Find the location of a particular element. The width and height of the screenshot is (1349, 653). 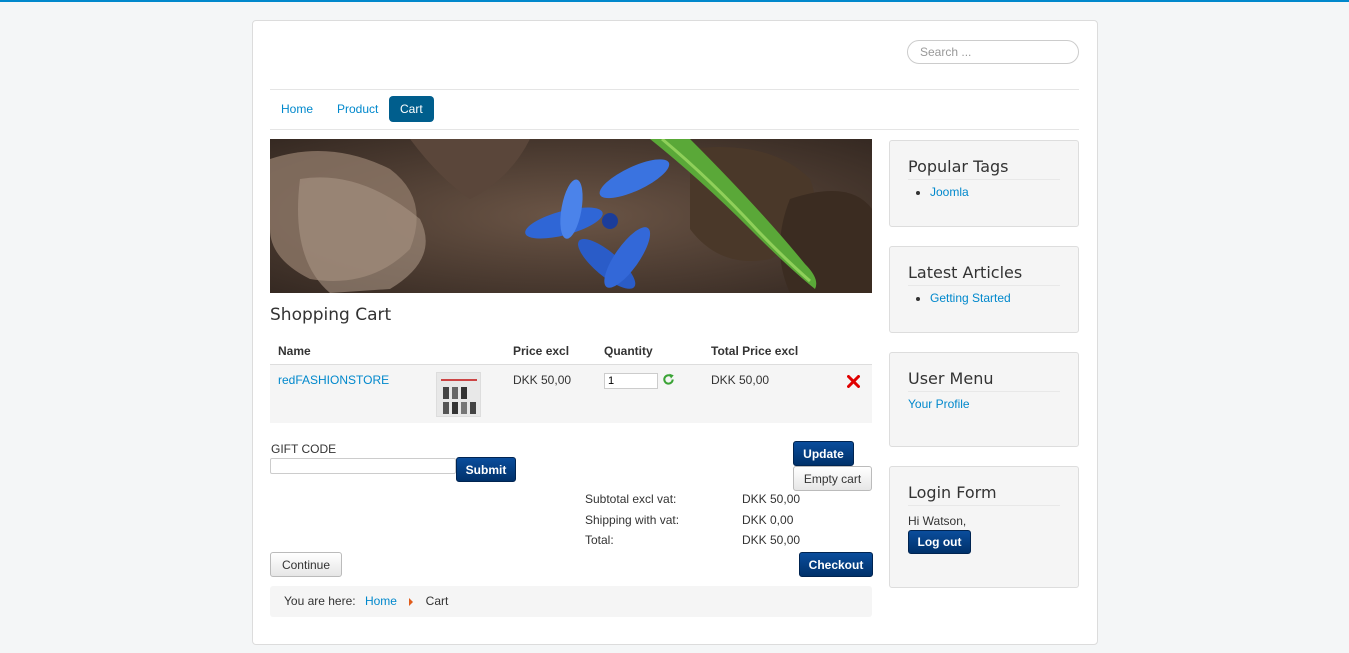

breadcrumb-current: Cart is located at coordinates (437, 601).